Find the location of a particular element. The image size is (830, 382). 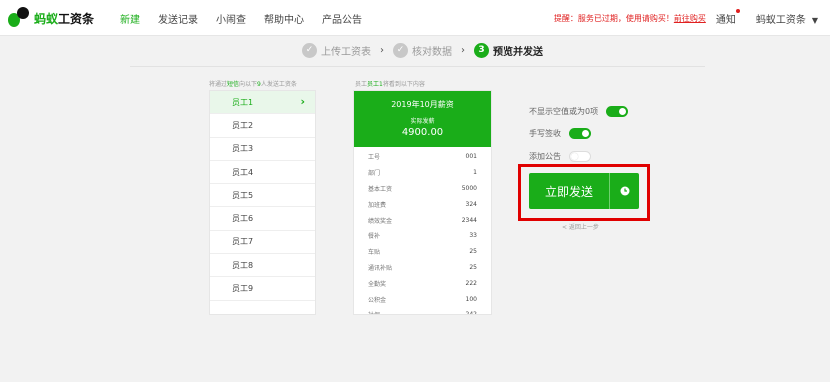

main-nav: 新建 发送记录 小闹查 帮助中心 产品公告 is located at coordinates (250, 18).